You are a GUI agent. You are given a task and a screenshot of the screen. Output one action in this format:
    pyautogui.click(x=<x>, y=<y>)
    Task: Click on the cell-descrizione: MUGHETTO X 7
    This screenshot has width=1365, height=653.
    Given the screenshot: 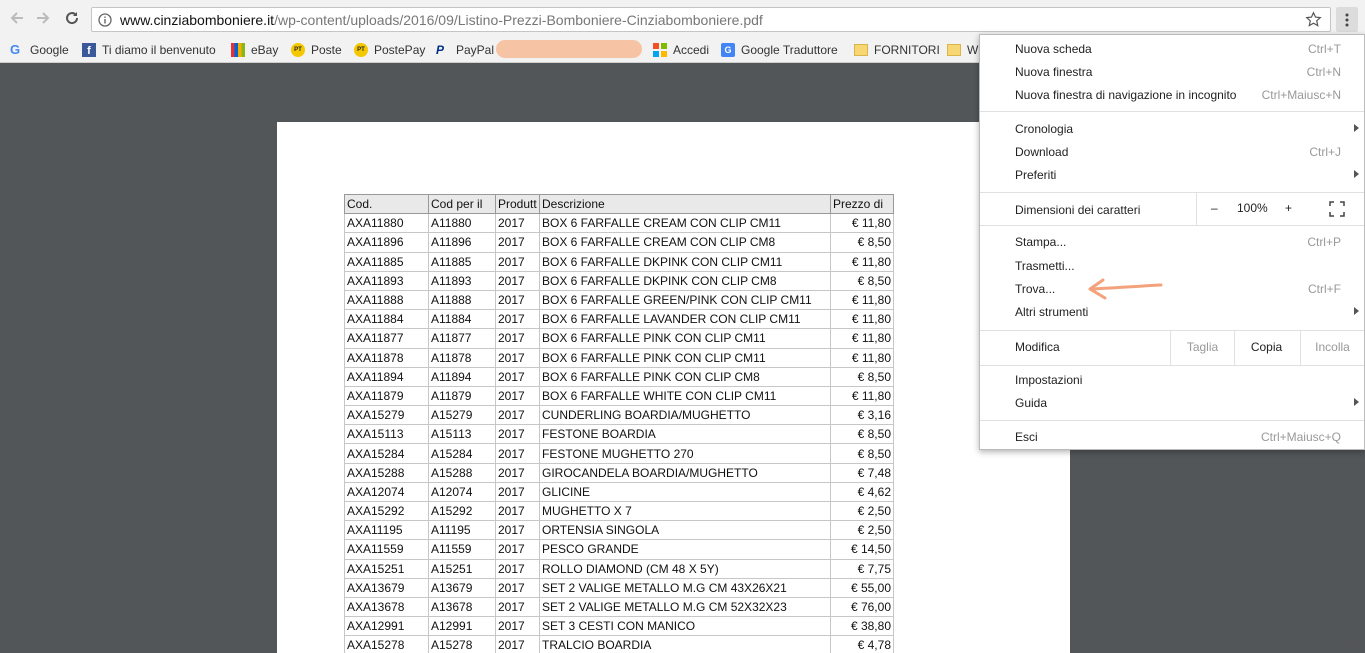 What is the action you would take?
    pyautogui.click(x=685, y=511)
    